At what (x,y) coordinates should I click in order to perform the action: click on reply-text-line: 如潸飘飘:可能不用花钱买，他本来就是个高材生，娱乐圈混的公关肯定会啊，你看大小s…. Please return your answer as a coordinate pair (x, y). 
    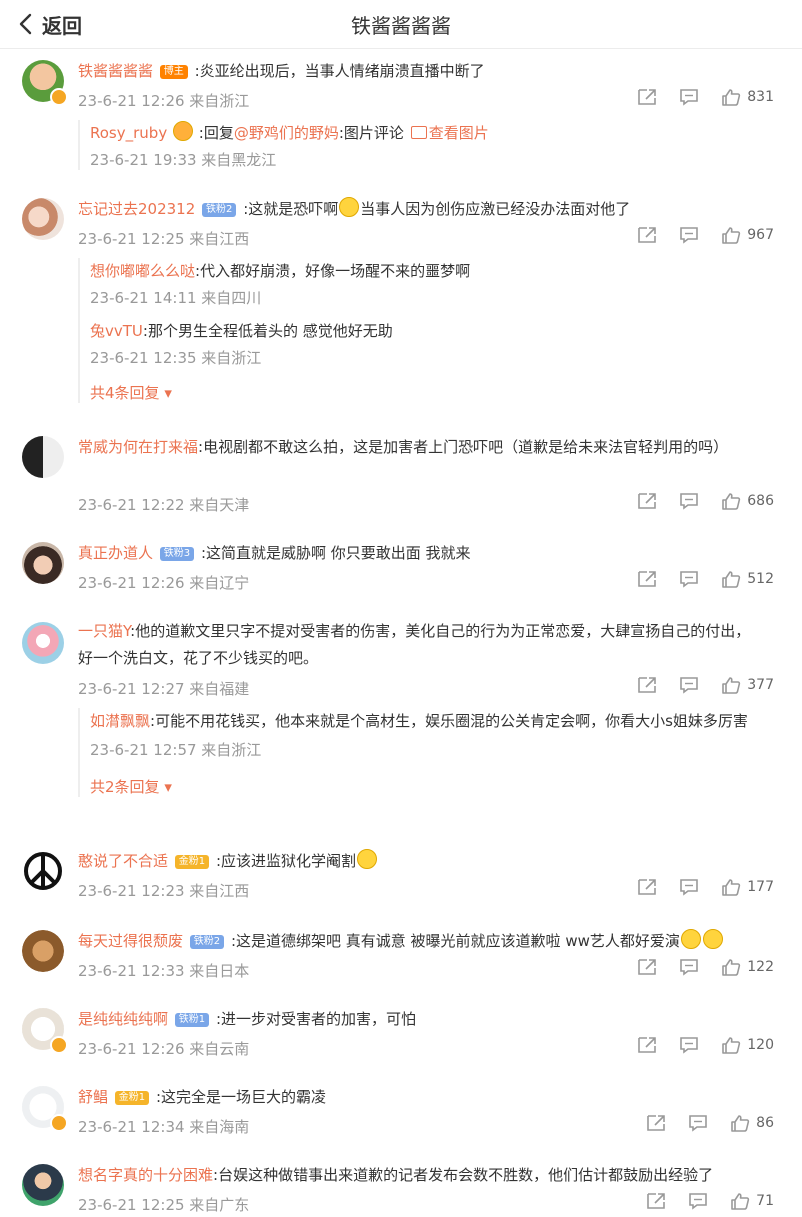
    Looking at the image, I should click on (435, 721).